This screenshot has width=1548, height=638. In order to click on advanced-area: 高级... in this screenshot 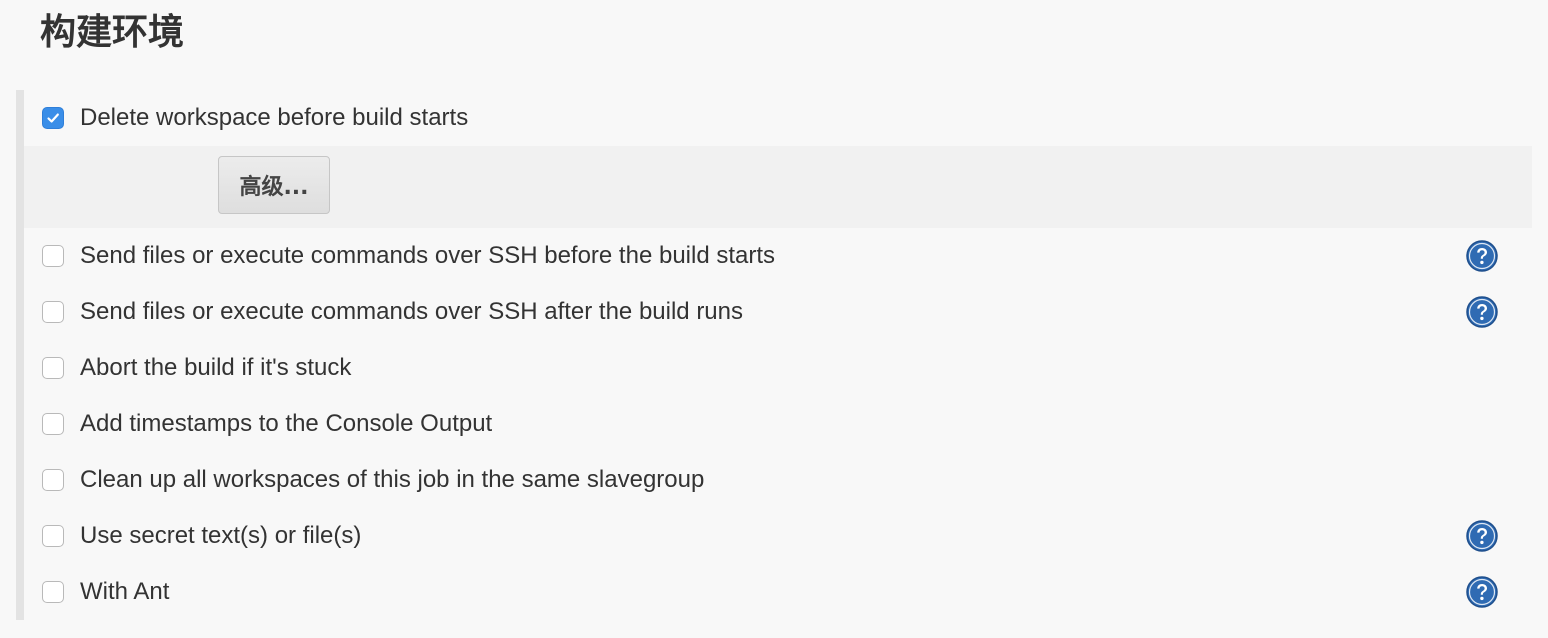, I will do `click(778, 187)`.